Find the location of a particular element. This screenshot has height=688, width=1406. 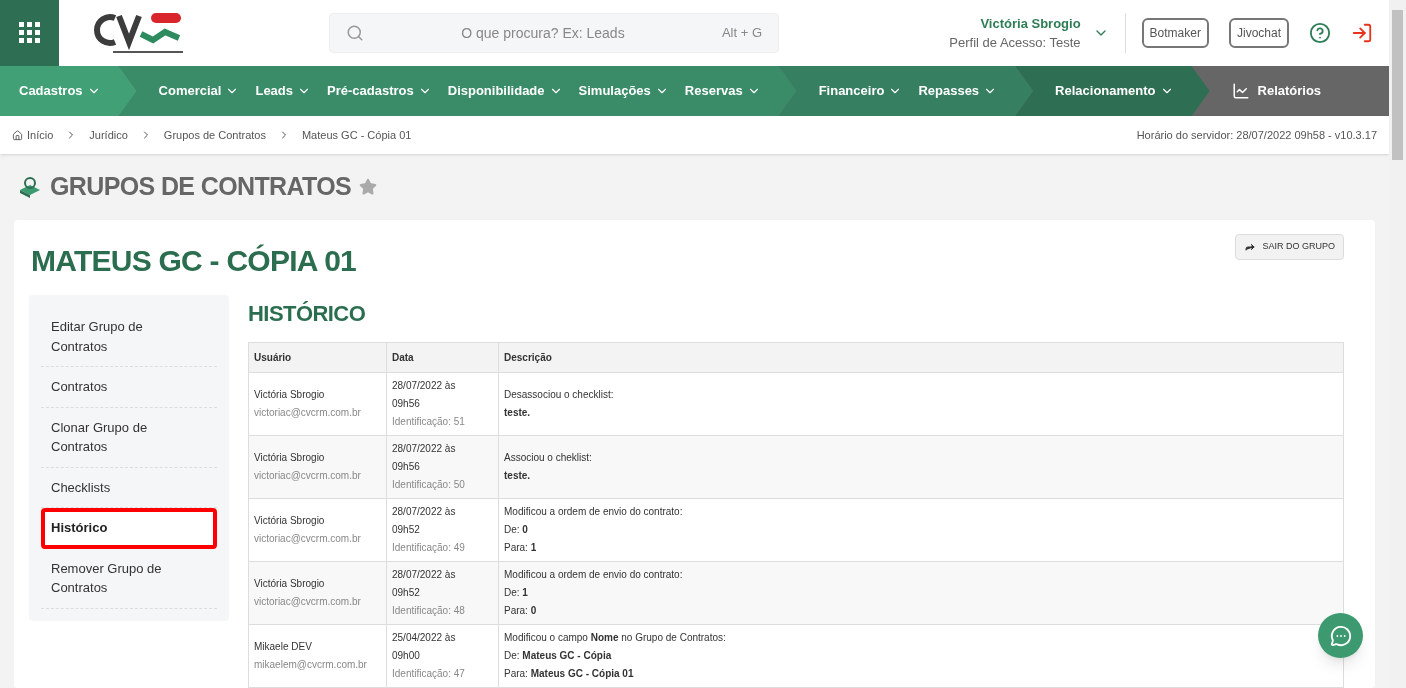

help-icon is located at coordinates (1320, 33).